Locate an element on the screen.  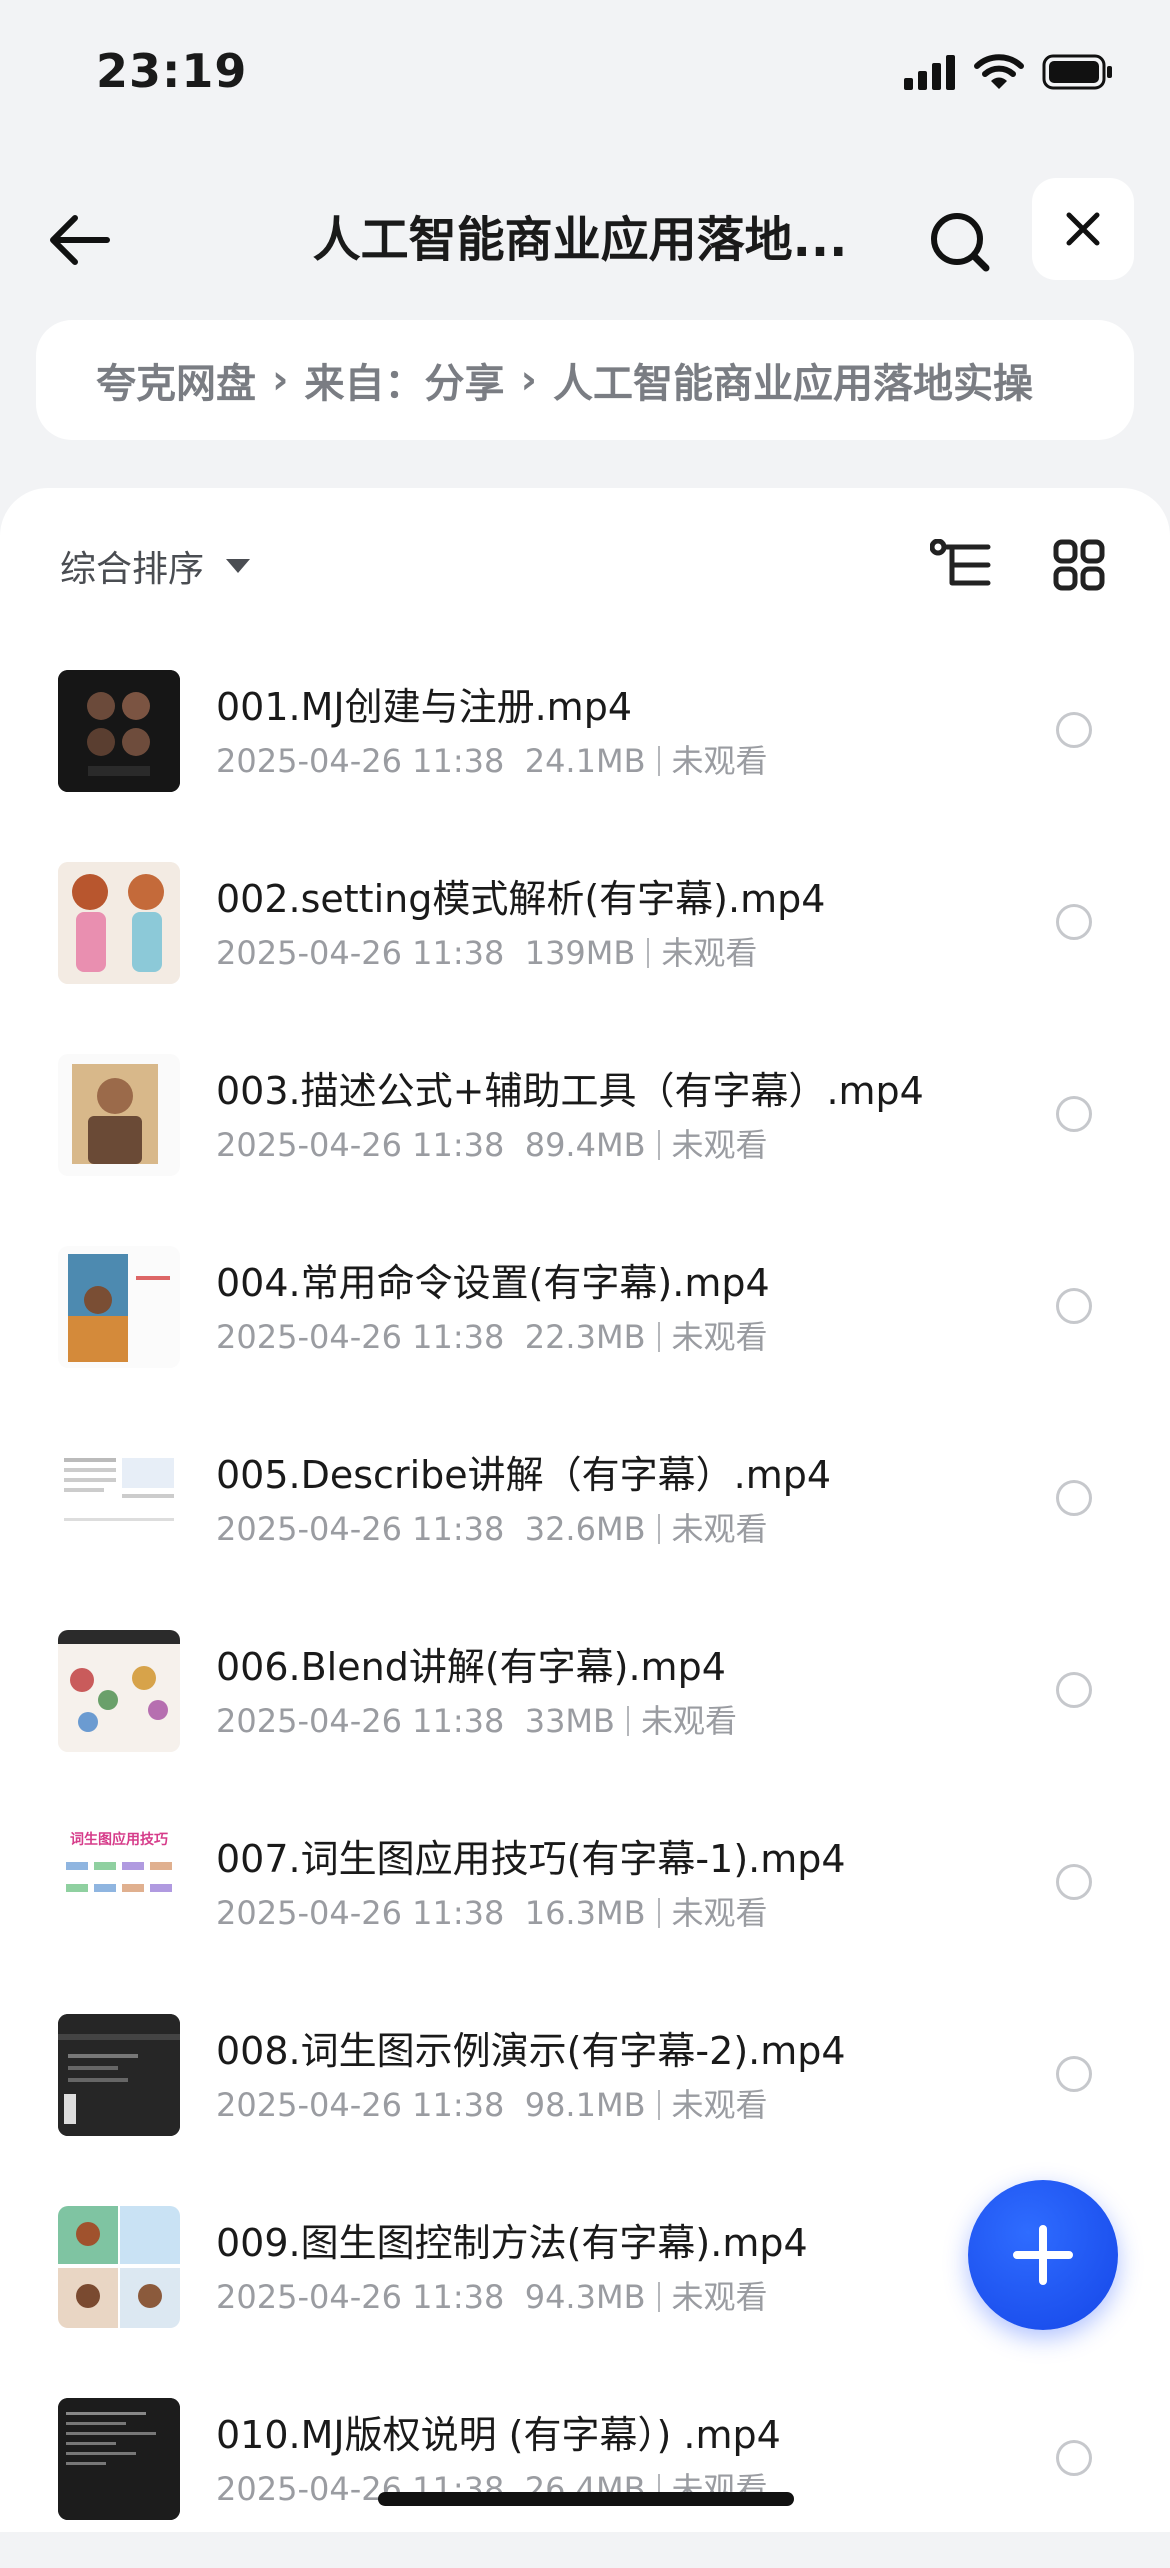
breadcrumb-item-current: 人工智能商业应用落地实操 is located at coordinates (793, 380).